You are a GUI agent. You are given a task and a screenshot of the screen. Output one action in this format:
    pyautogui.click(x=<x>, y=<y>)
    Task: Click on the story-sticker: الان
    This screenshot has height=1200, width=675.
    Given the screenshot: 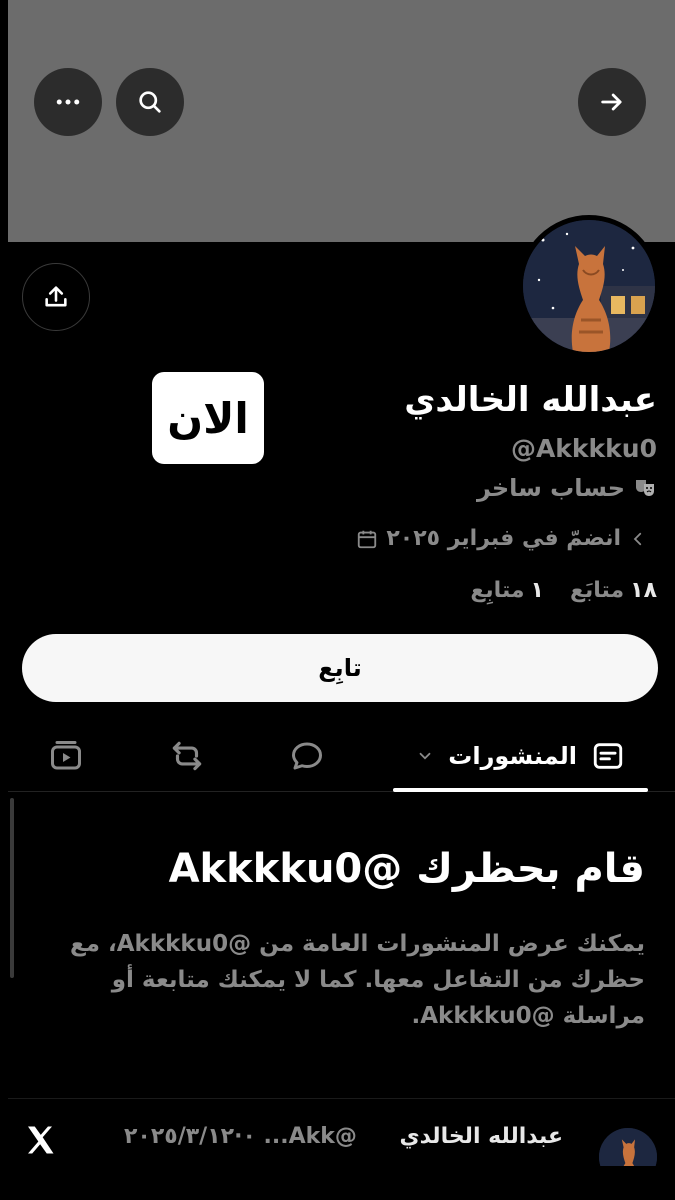 What is the action you would take?
    pyautogui.click(x=208, y=418)
    